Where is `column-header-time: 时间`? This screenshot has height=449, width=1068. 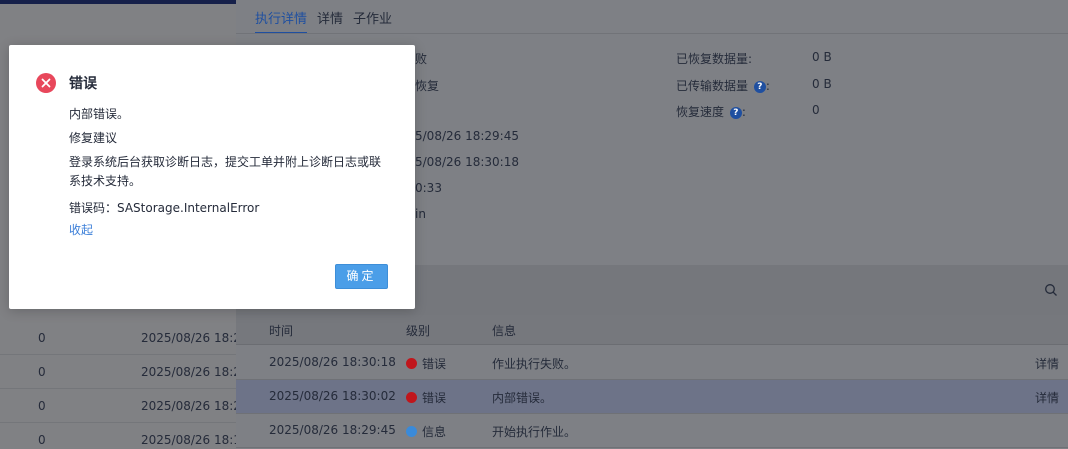 column-header-time: 时间 is located at coordinates (281, 331).